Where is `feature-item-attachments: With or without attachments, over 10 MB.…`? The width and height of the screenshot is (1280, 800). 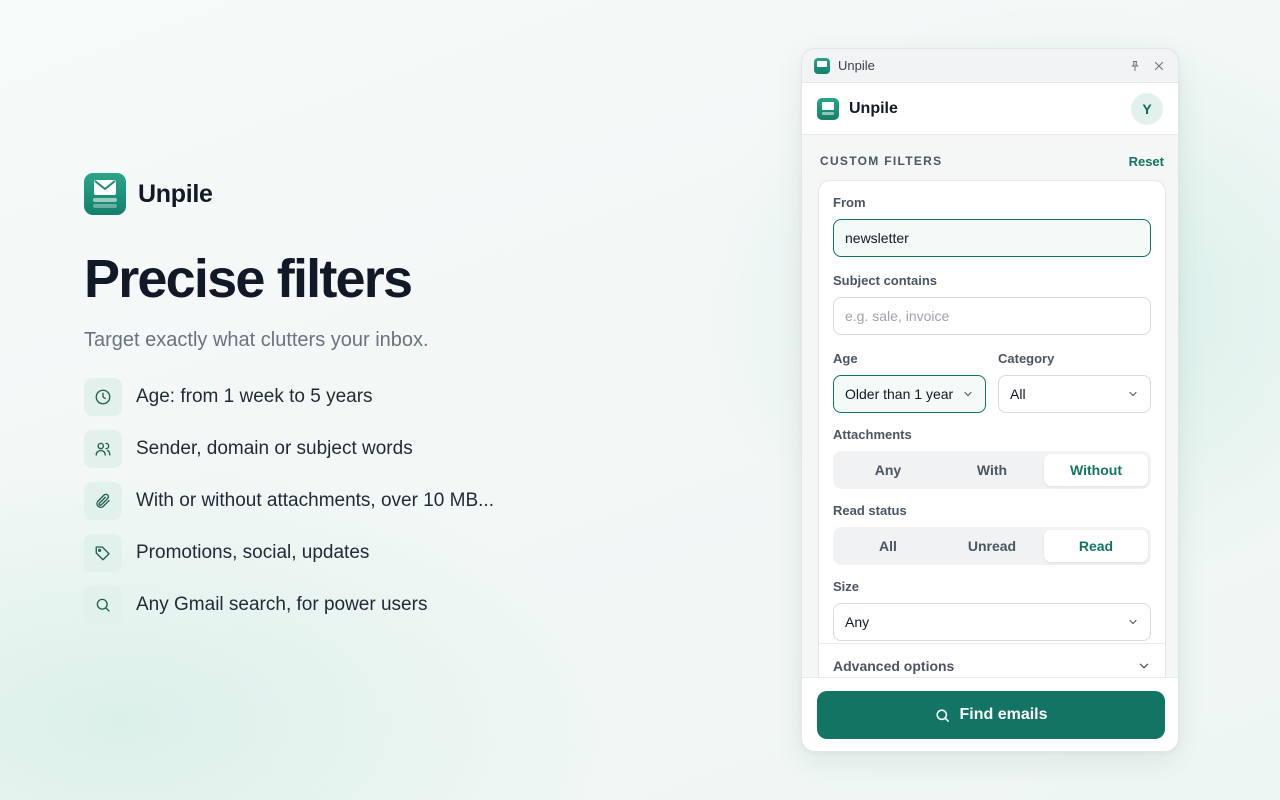 feature-item-attachments: With or without attachments, over 10 MB.… is located at coordinates (394, 501).